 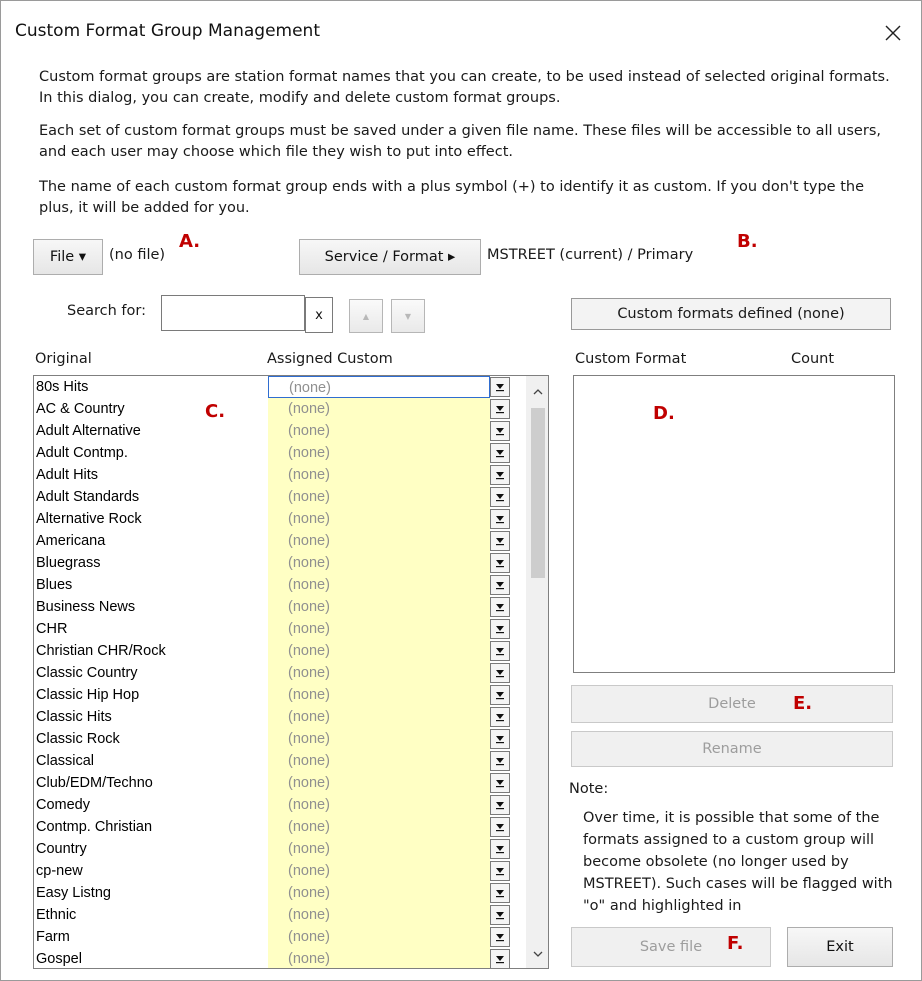 I want to click on list-scrollbar, so click(x=537, y=672).